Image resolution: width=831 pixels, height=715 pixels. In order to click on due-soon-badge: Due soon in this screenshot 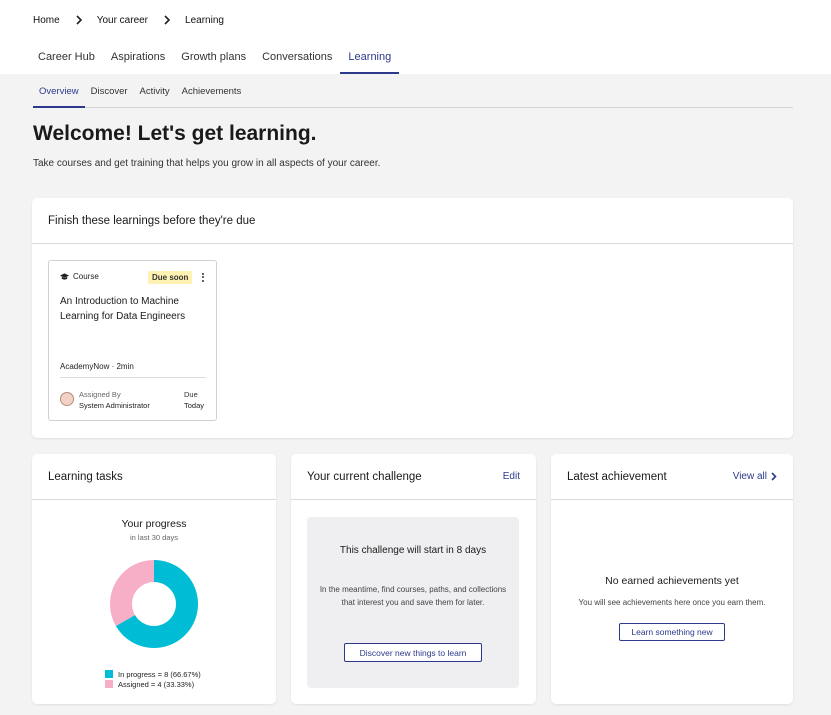, I will do `click(170, 277)`.